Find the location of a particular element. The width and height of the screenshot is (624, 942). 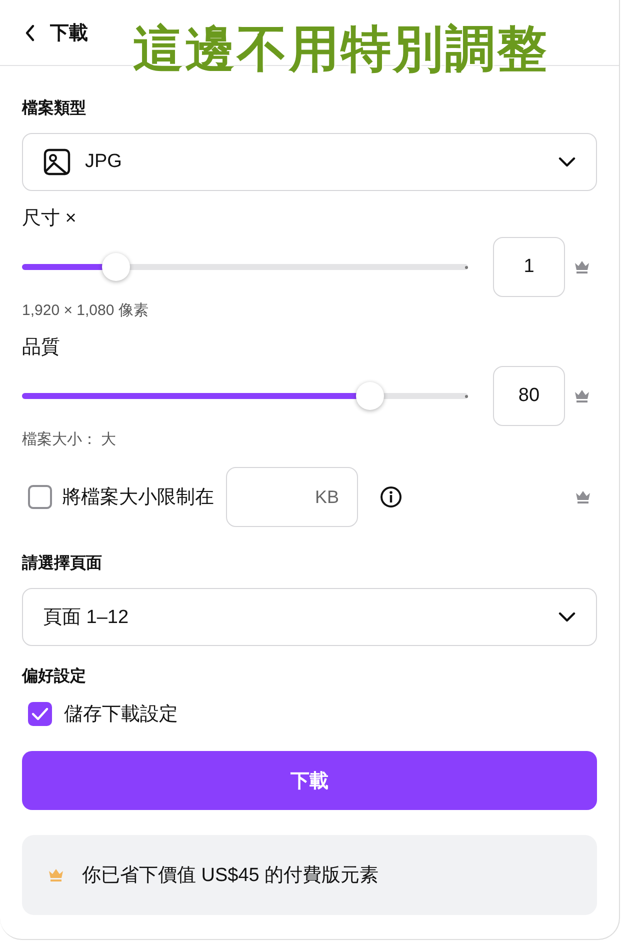

number-field: 80 is located at coordinates (529, 396).